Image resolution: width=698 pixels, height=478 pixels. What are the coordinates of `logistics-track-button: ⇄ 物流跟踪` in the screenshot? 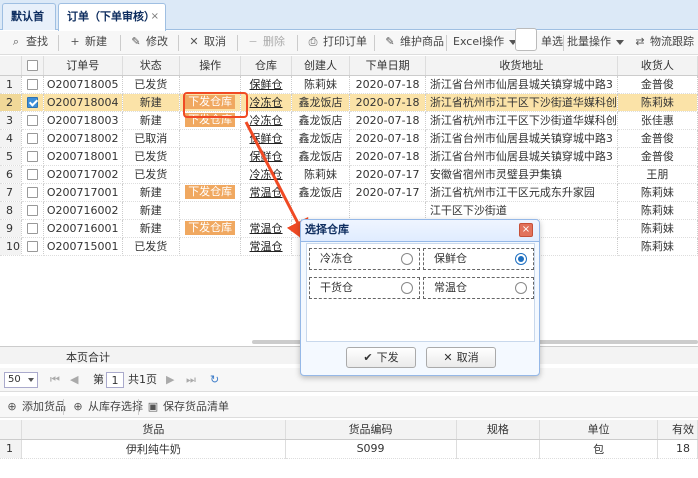 It's located at (664, 42).